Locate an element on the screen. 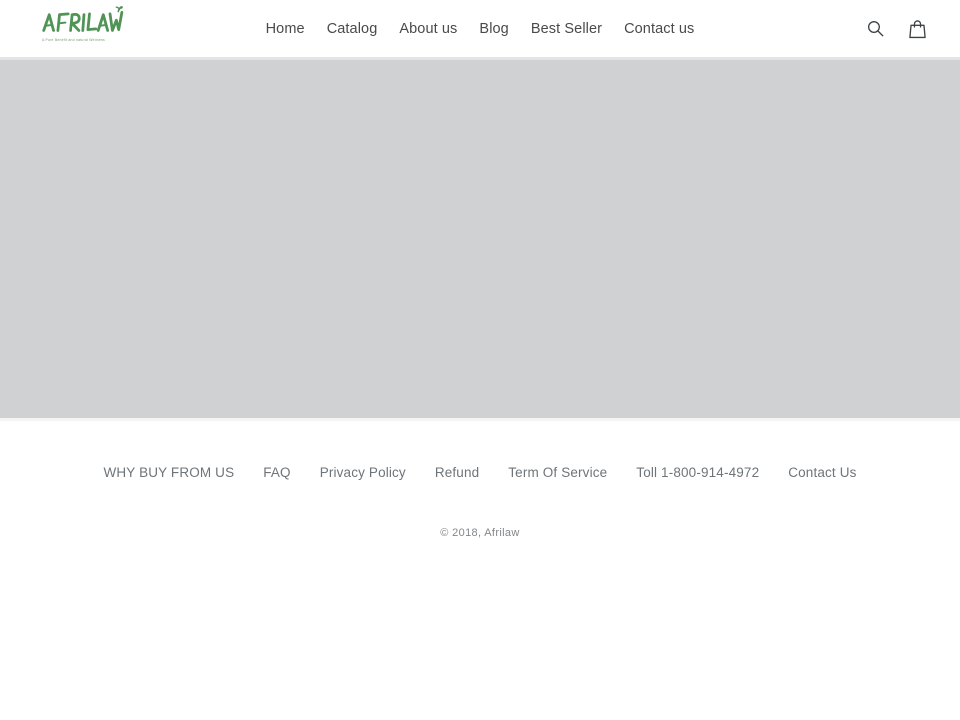 The height and width of the screenshot is (720, 960). footer-item-privacy-policy: Privacy Policy is located at coordinates (363, 472).